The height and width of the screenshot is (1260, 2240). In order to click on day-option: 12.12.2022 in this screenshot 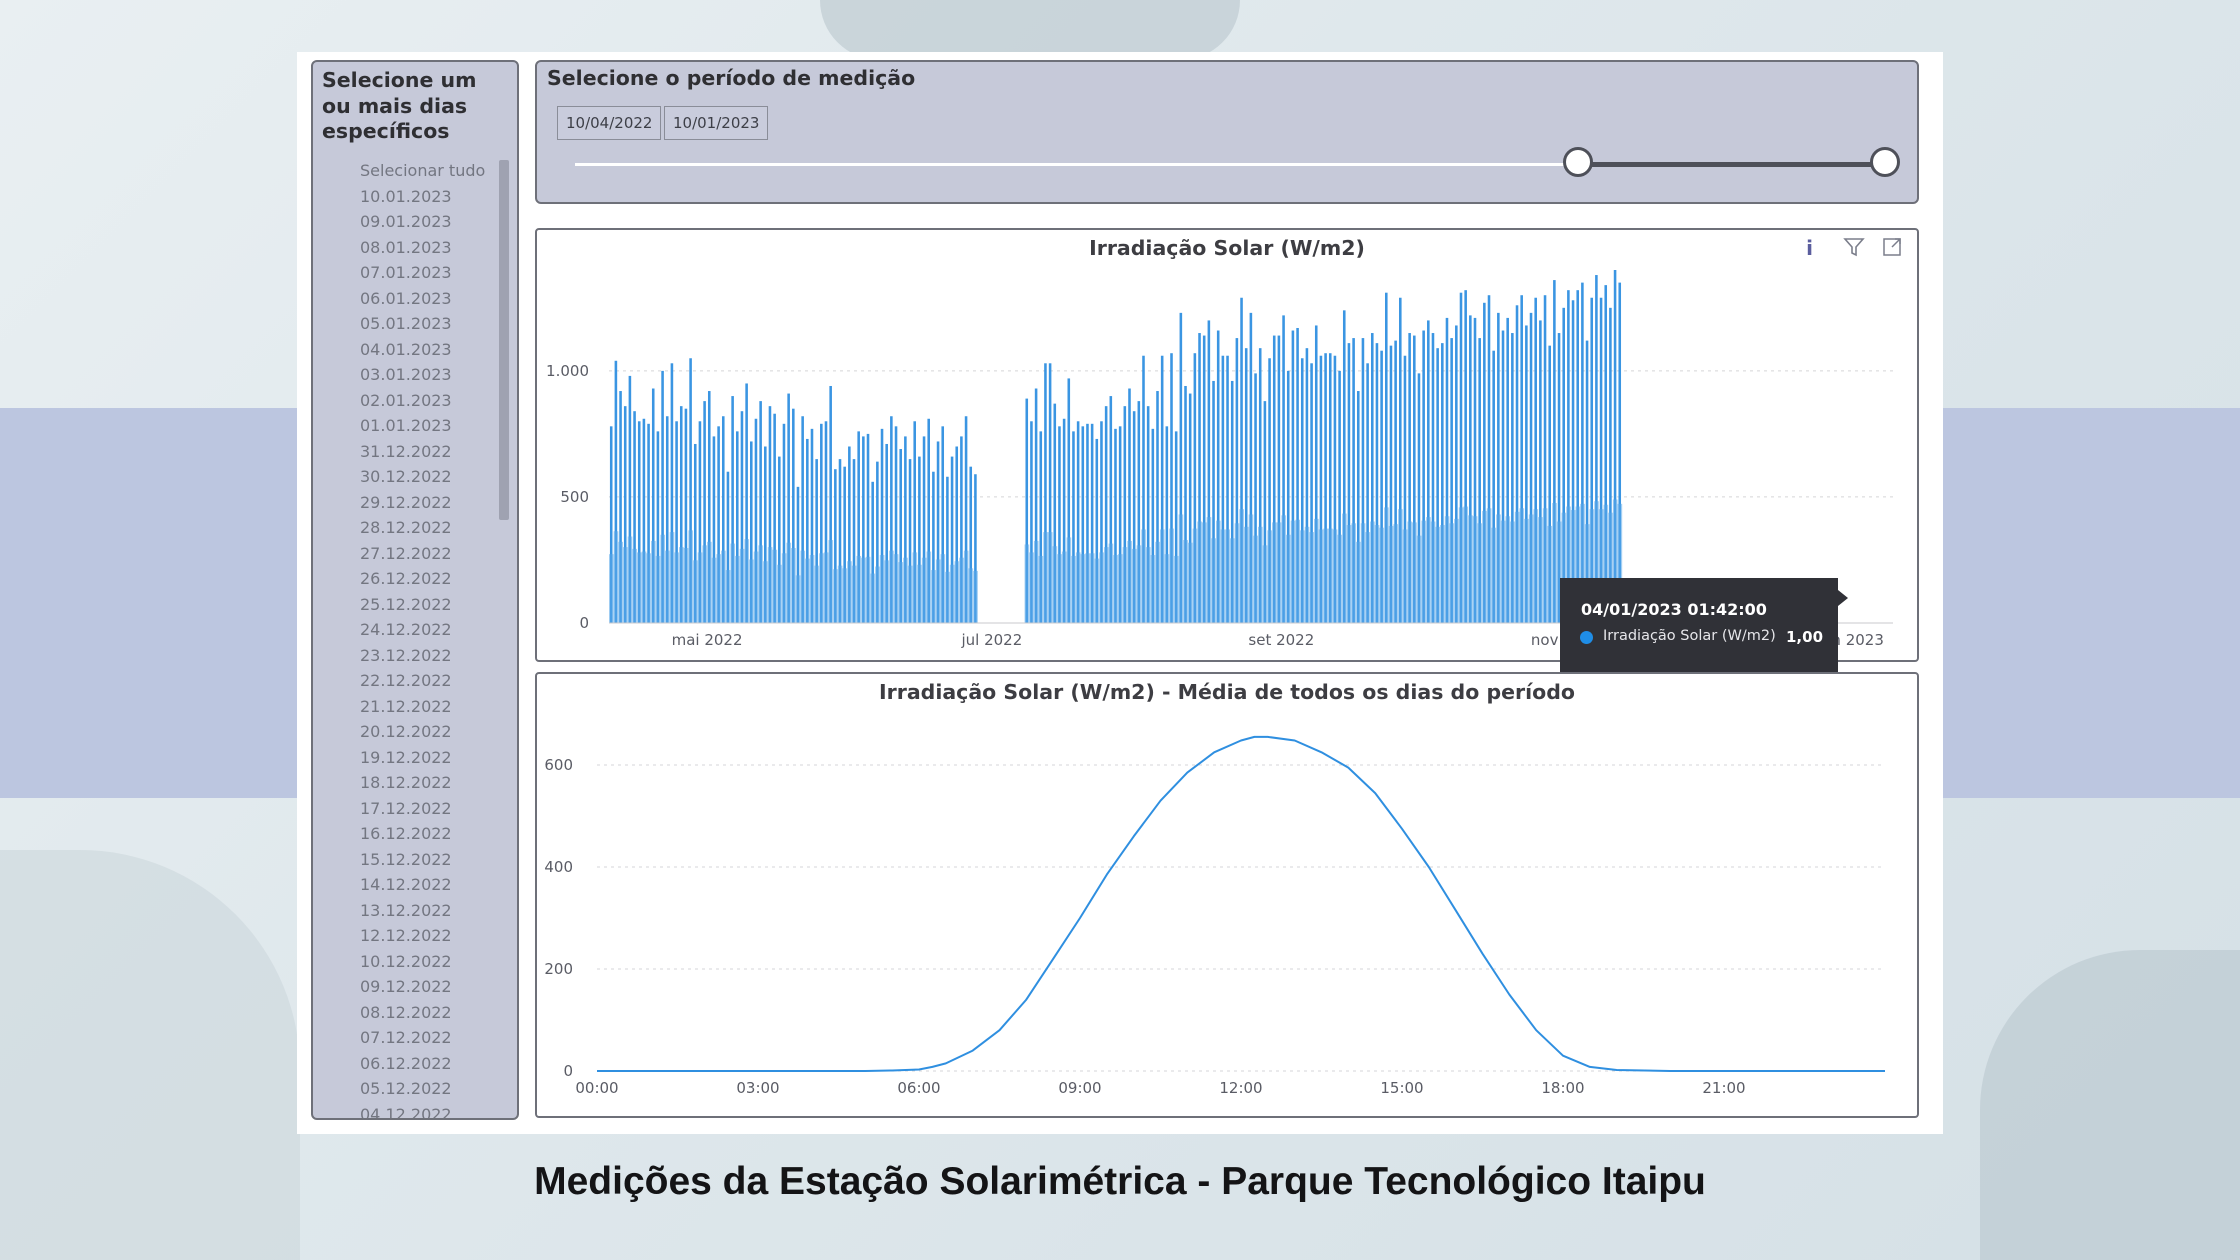, I will do `click(408, 936)`.